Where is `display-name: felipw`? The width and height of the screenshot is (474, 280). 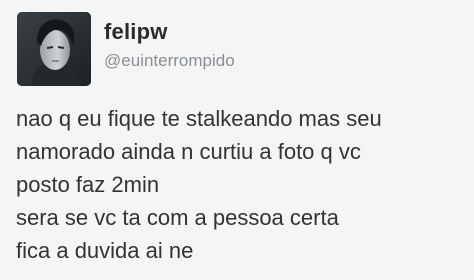 display-name: felipw is located at coordinates (169, 32).